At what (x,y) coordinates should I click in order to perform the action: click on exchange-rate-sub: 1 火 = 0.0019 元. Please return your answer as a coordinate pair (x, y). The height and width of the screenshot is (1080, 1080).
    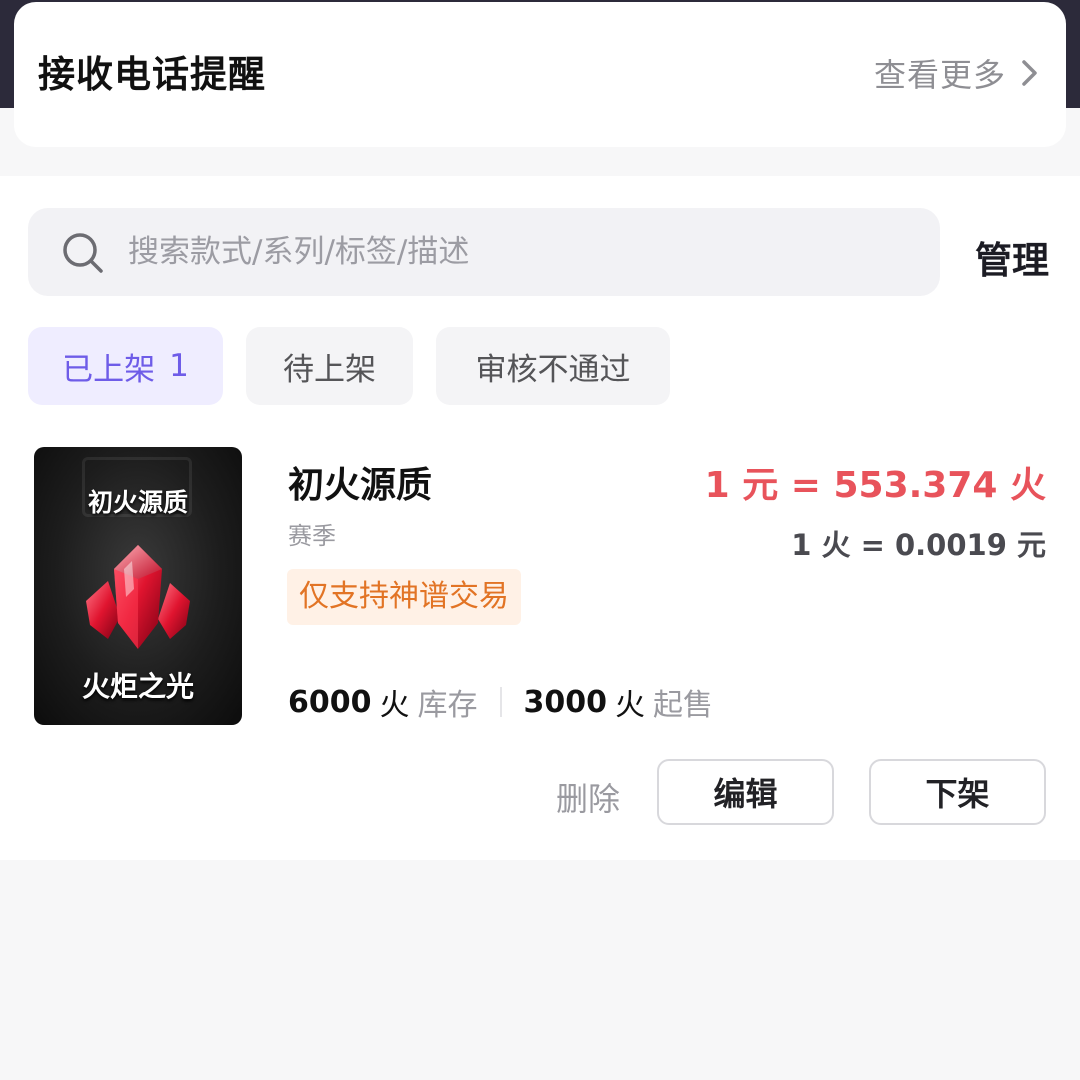
    Looking at the image, I should click on (918, 545).